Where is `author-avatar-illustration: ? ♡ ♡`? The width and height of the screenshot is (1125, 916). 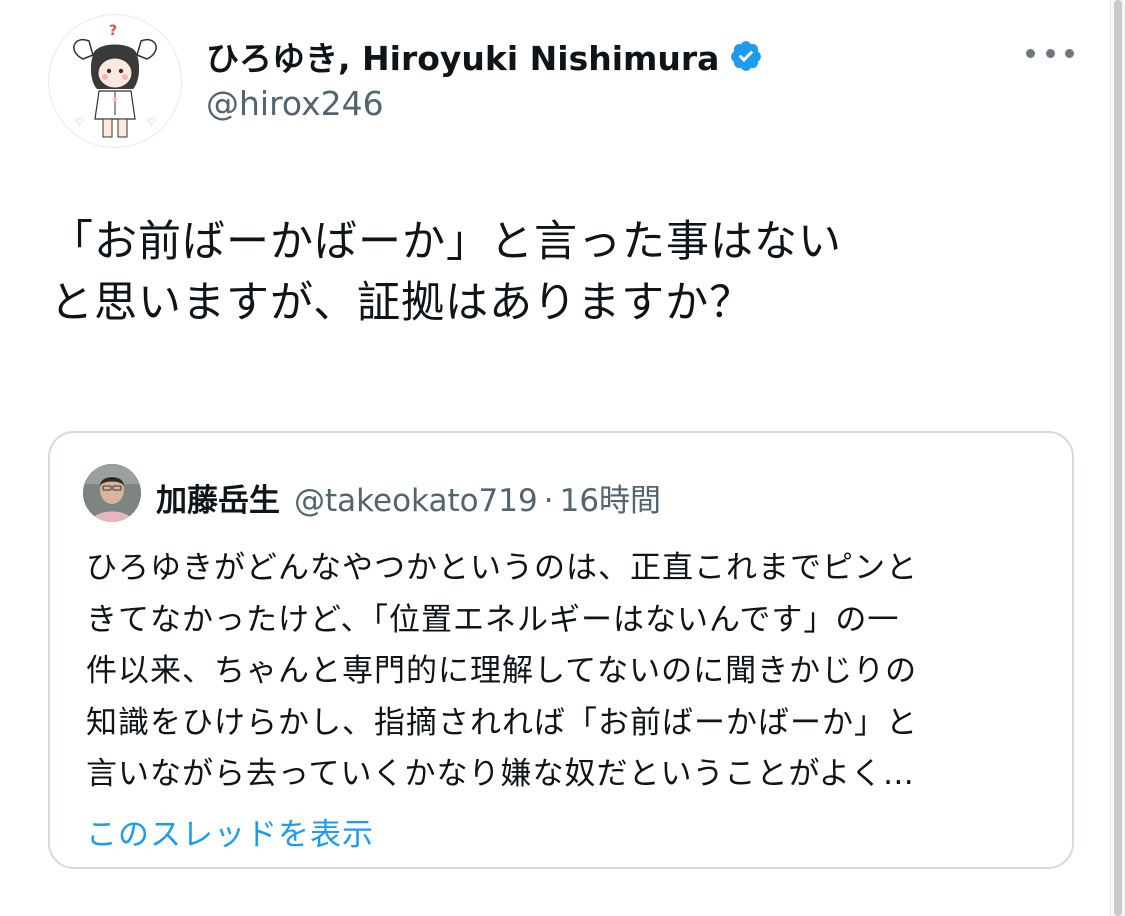
author-avatar-illustration: ? ♡ ♡ is located at coordinates (115, 80).